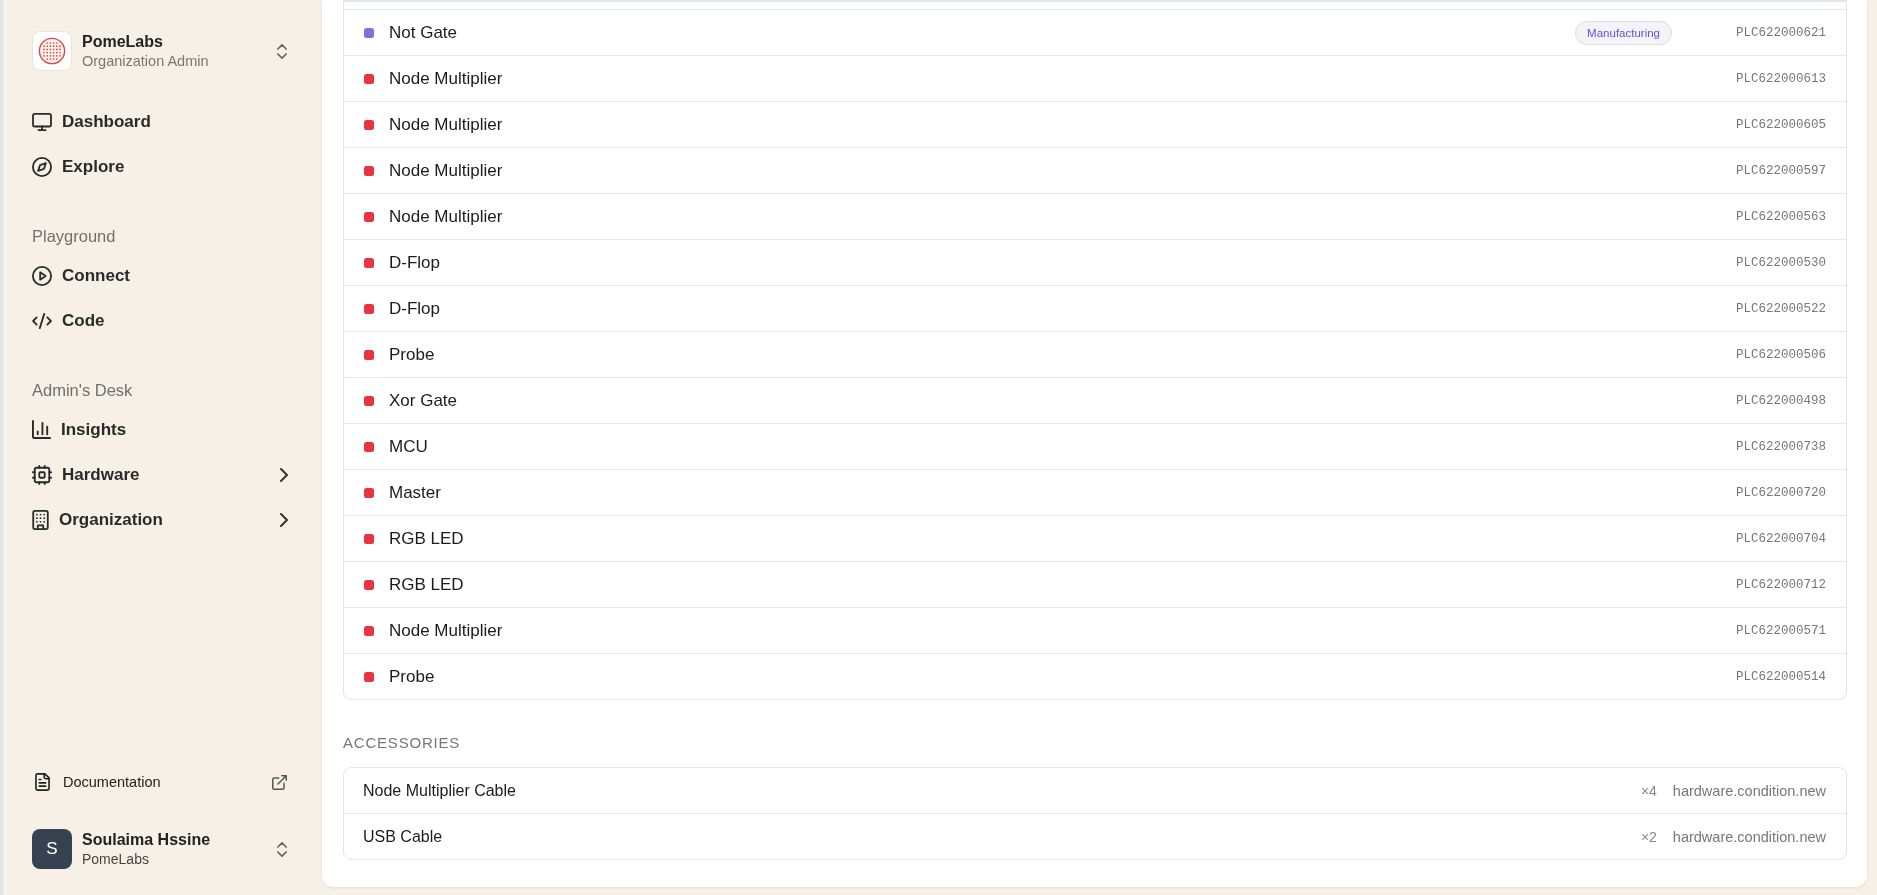 The width and height of the screenshot is (1877, 895). I want to click on device-name: Not Gate, so click(424, 32).